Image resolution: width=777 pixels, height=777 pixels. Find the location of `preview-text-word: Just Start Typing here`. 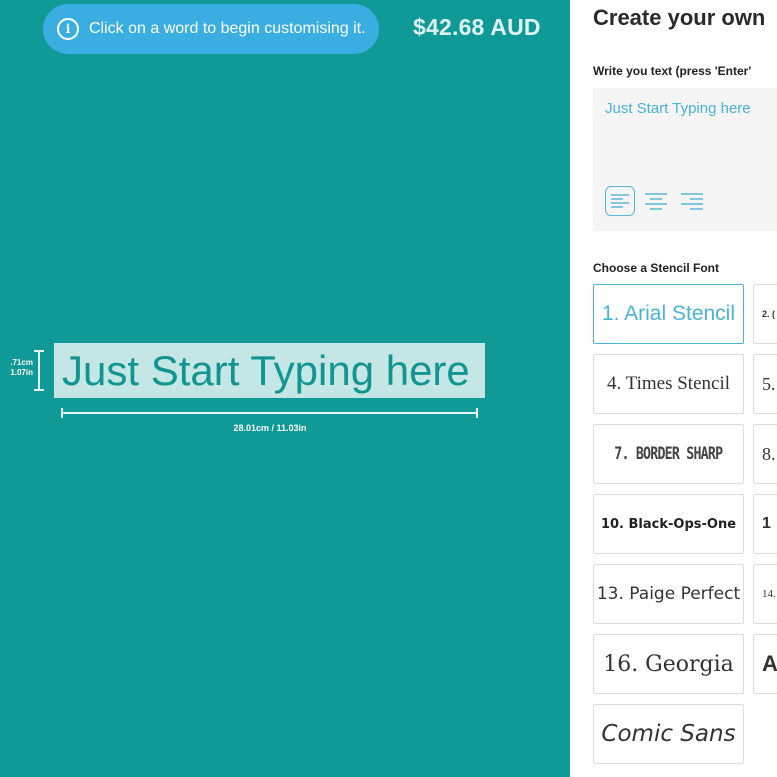

preview-text-word: Just Start Typing here is located at coordinates (269, 370).